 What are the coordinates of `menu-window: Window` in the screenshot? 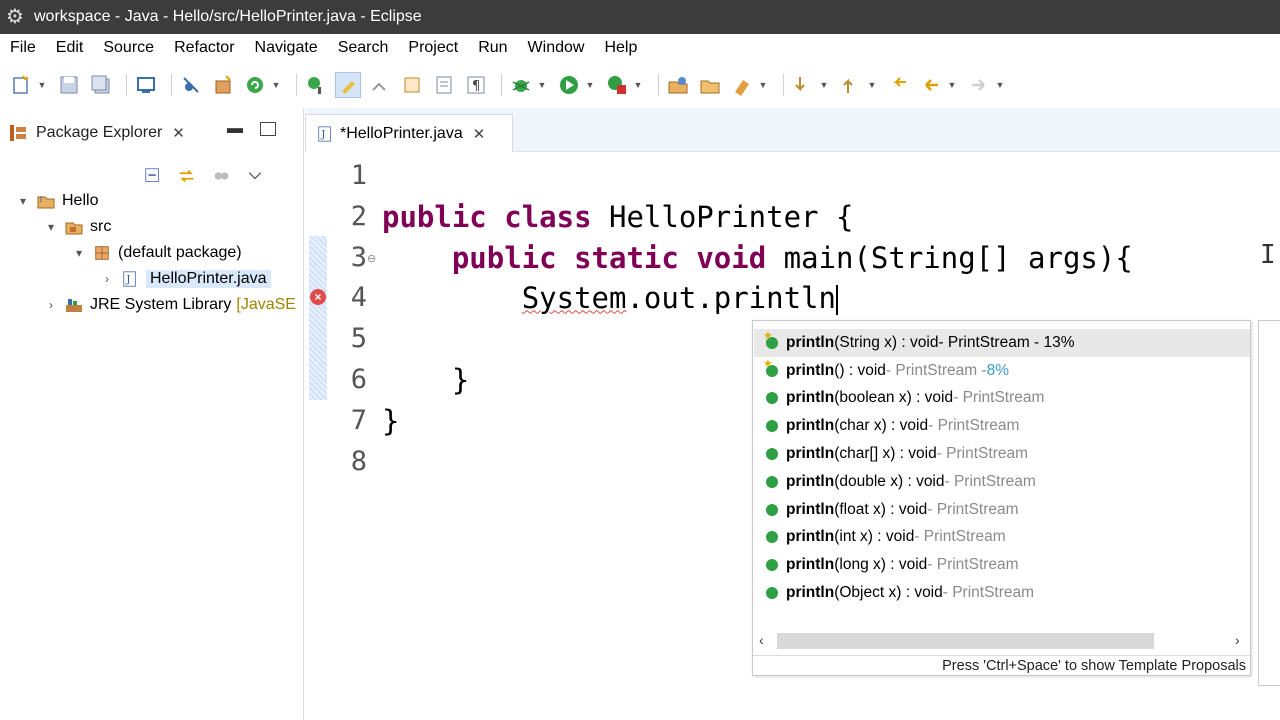 It's located at (556, 48).